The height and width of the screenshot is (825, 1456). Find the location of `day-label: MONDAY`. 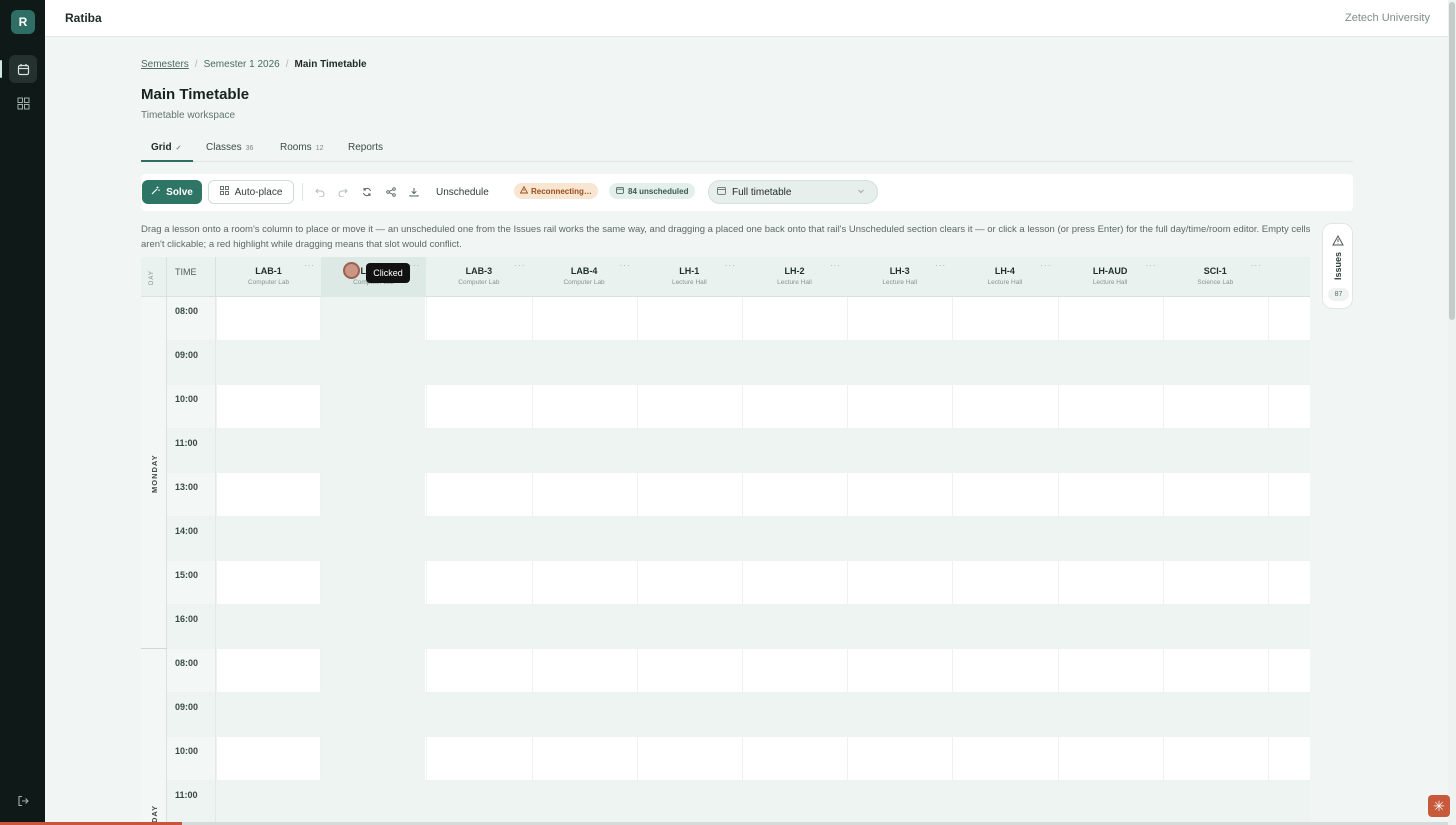

day-label: MONDAY is located at coordinates (154, 473).